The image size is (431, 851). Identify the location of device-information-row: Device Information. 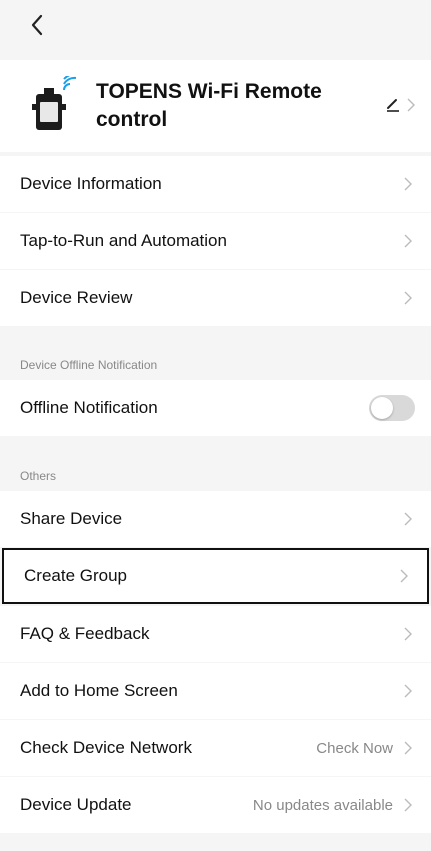
(215, 184).